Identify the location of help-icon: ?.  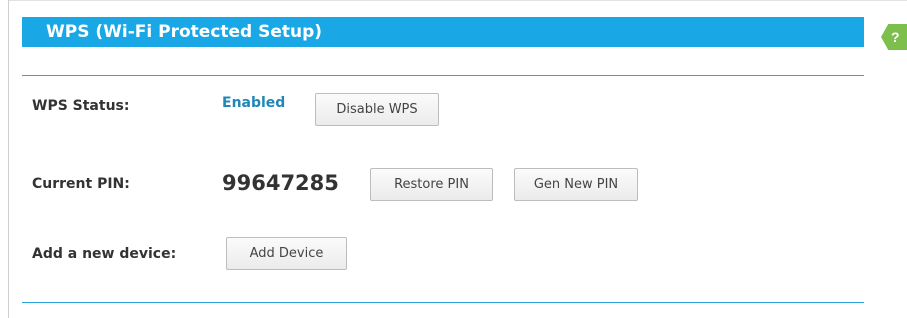
(894, 37).